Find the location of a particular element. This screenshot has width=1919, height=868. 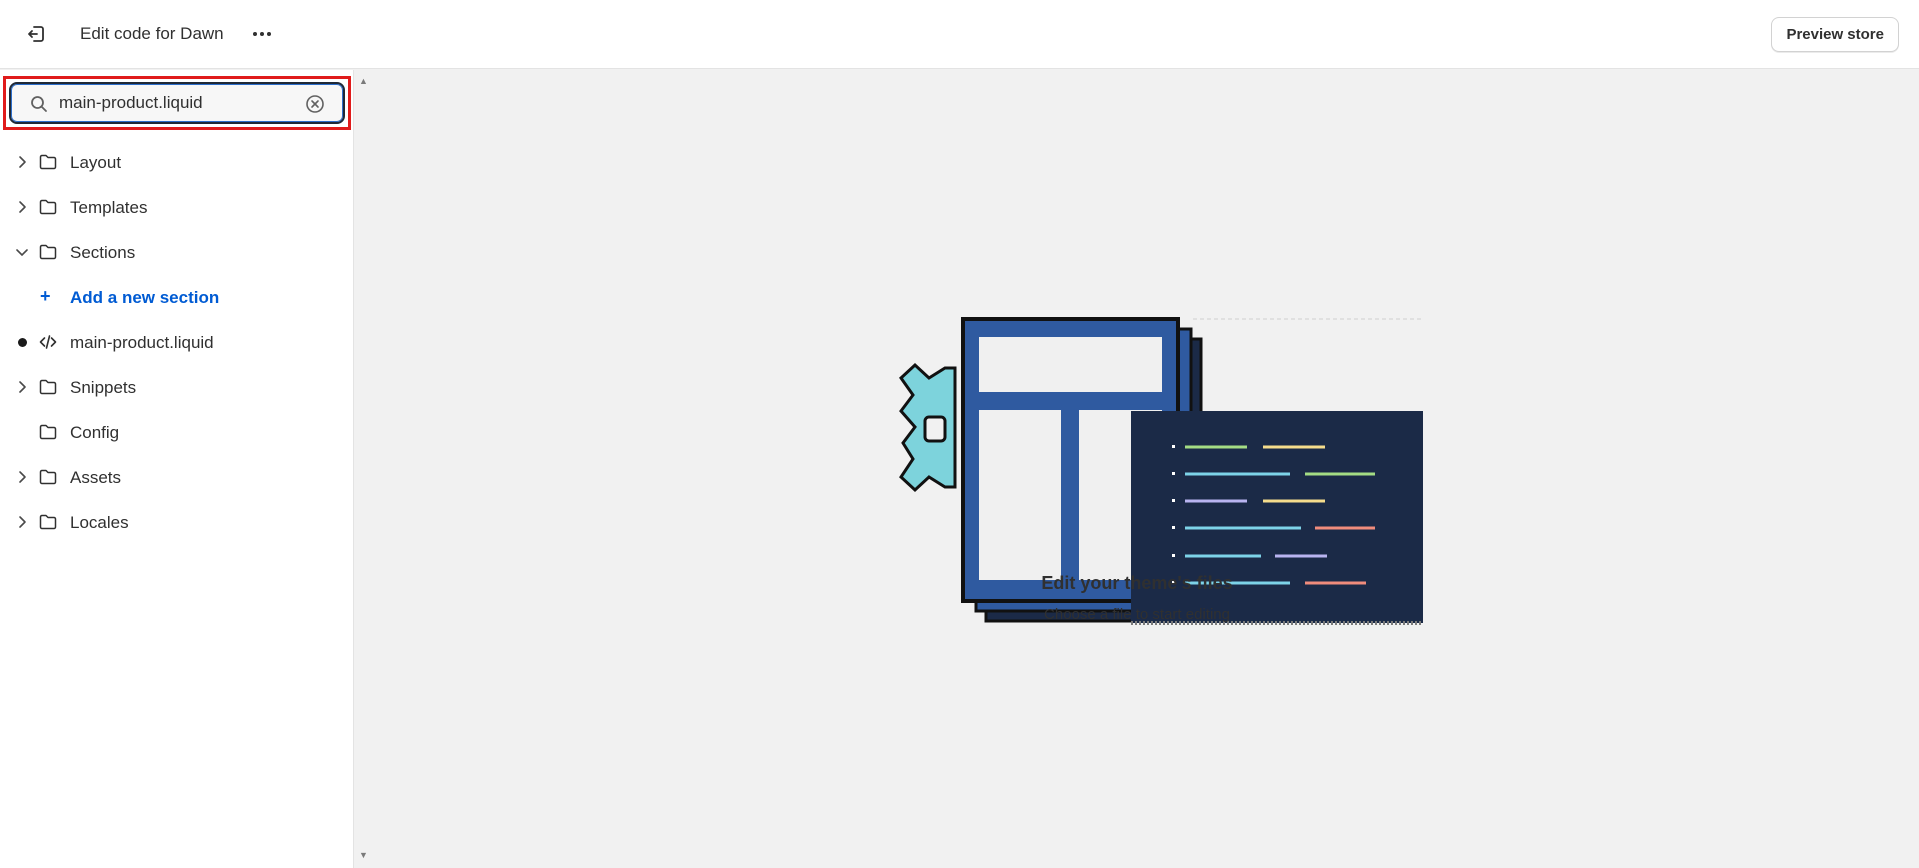

top-bar: Edit code for Dawn Preview store is located at coordinates (959, 34).